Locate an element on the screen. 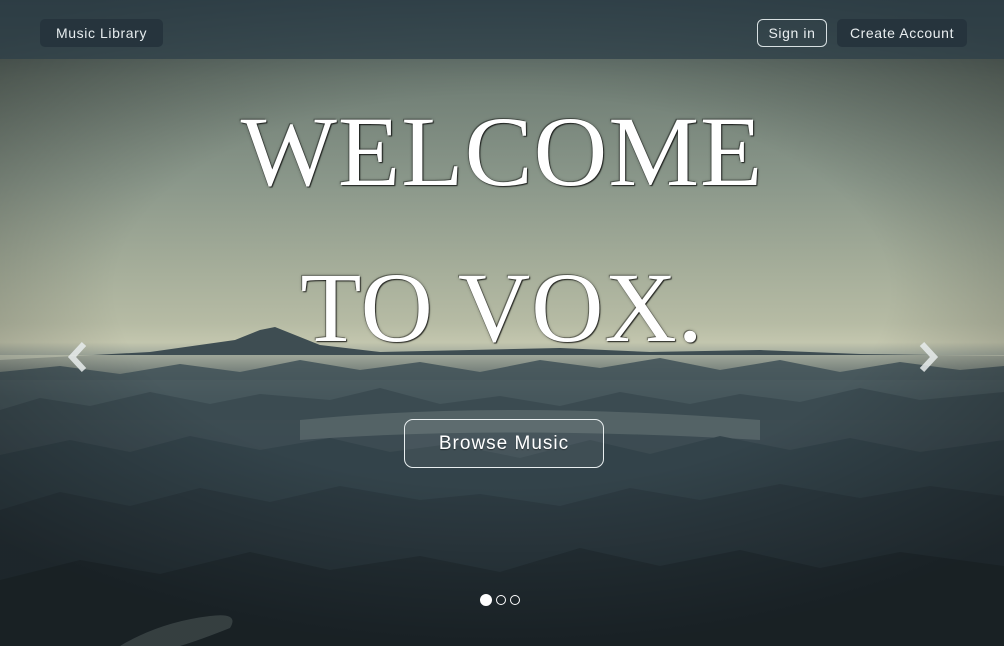 This screenshot has height=646, width=1004. music-library-link: Music Library is located at coordinates (102, 33).